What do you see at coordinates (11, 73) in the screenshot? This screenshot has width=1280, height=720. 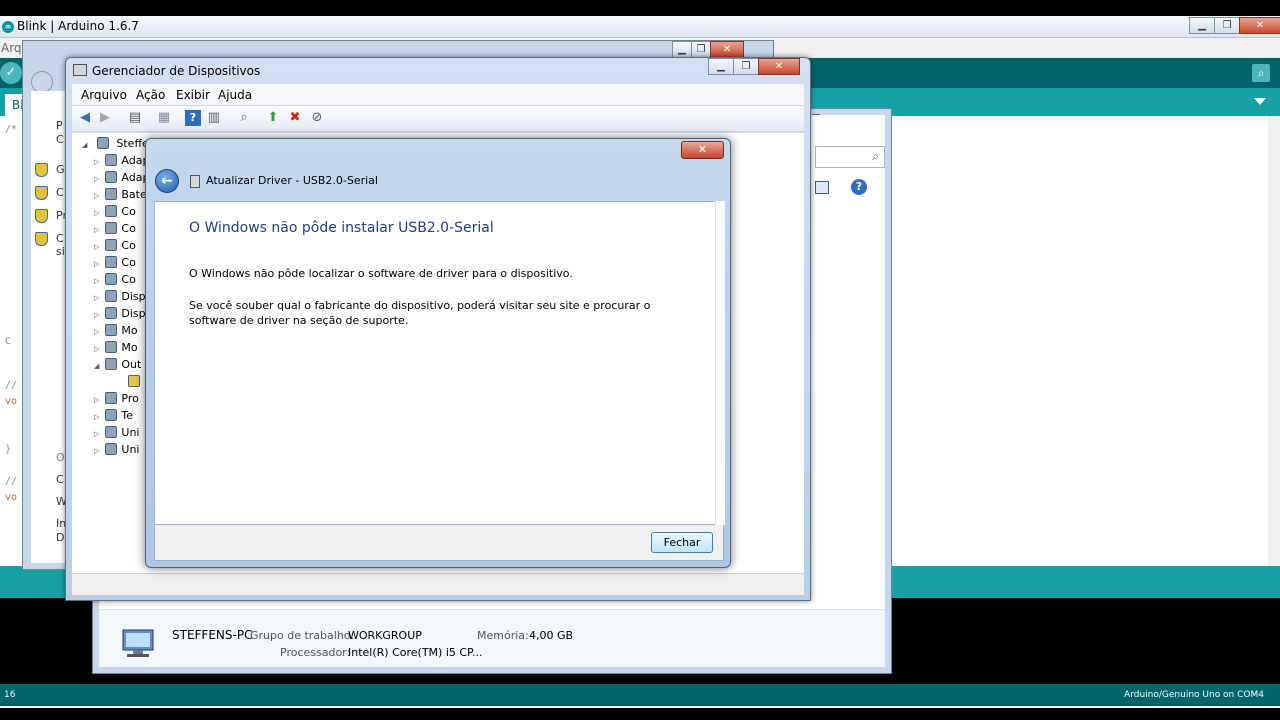 I see `verify-icon: ✓` at bounding box center [11, 73].